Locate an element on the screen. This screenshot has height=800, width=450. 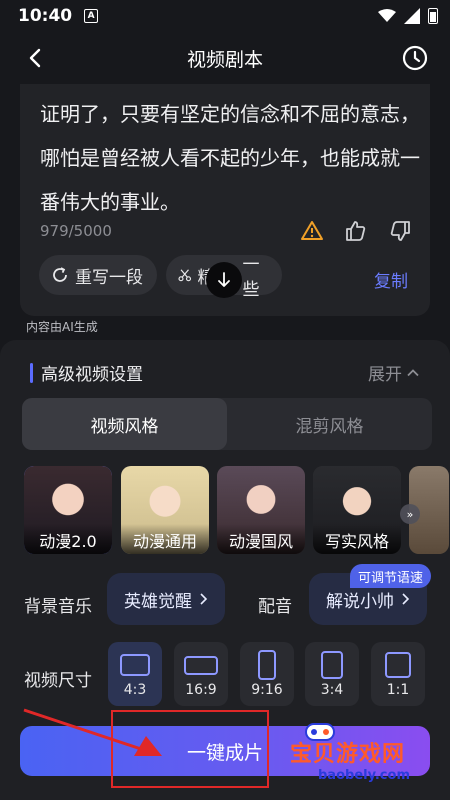
warning-icon is located at coordinates (312, 231).